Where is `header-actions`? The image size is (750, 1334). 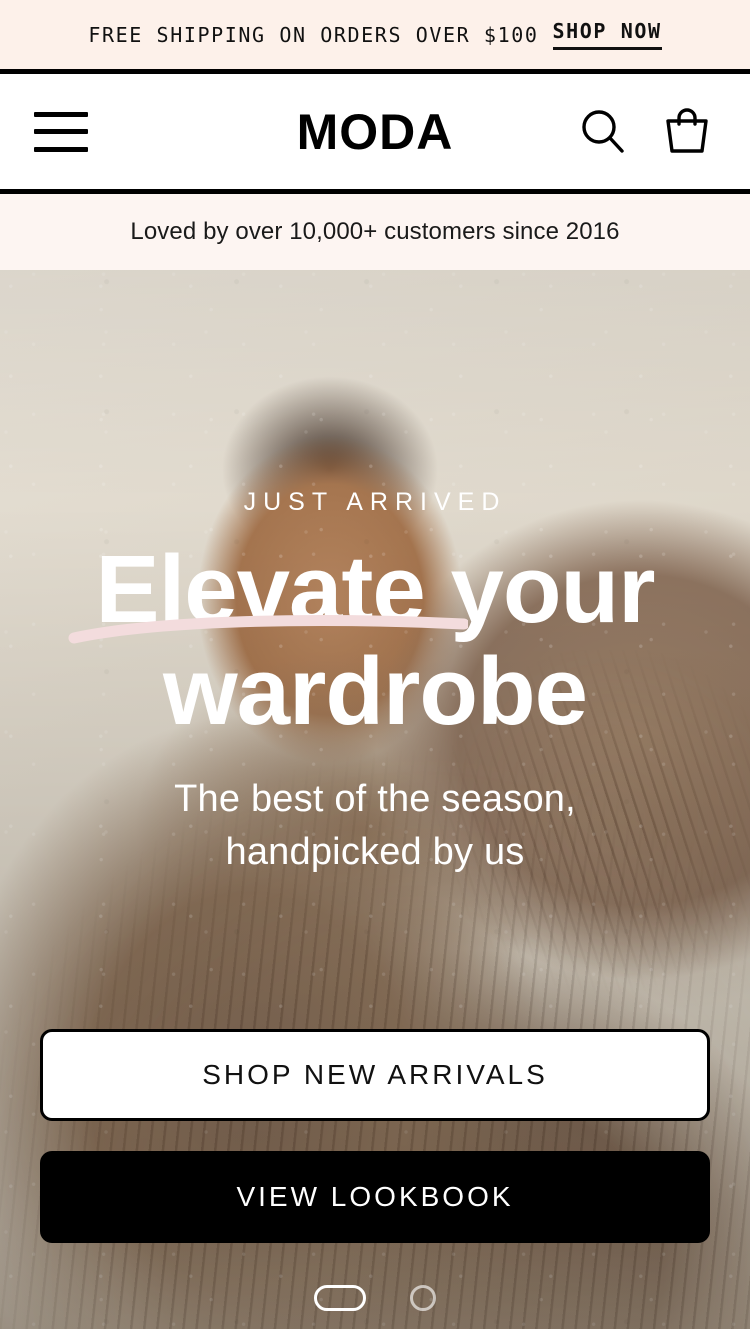
header-actions is located at coordinates (645, 132).